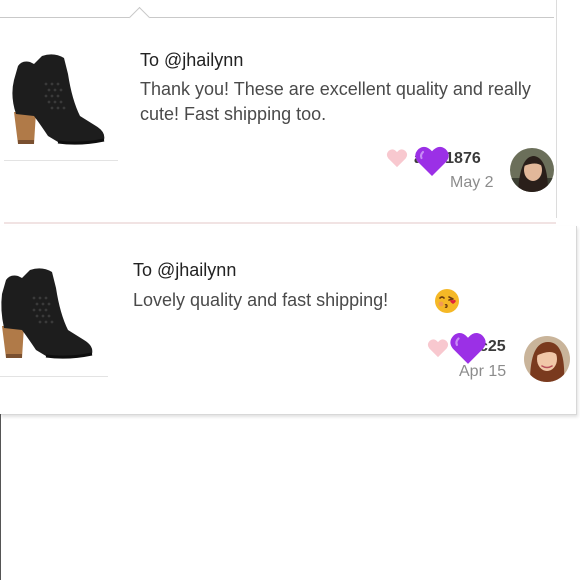 Image resolution: width=580 pixels, height=580 pixels. Describe the element at coordinates (472, 182) in the screenshot. I see `review-date: May 2` at that location.